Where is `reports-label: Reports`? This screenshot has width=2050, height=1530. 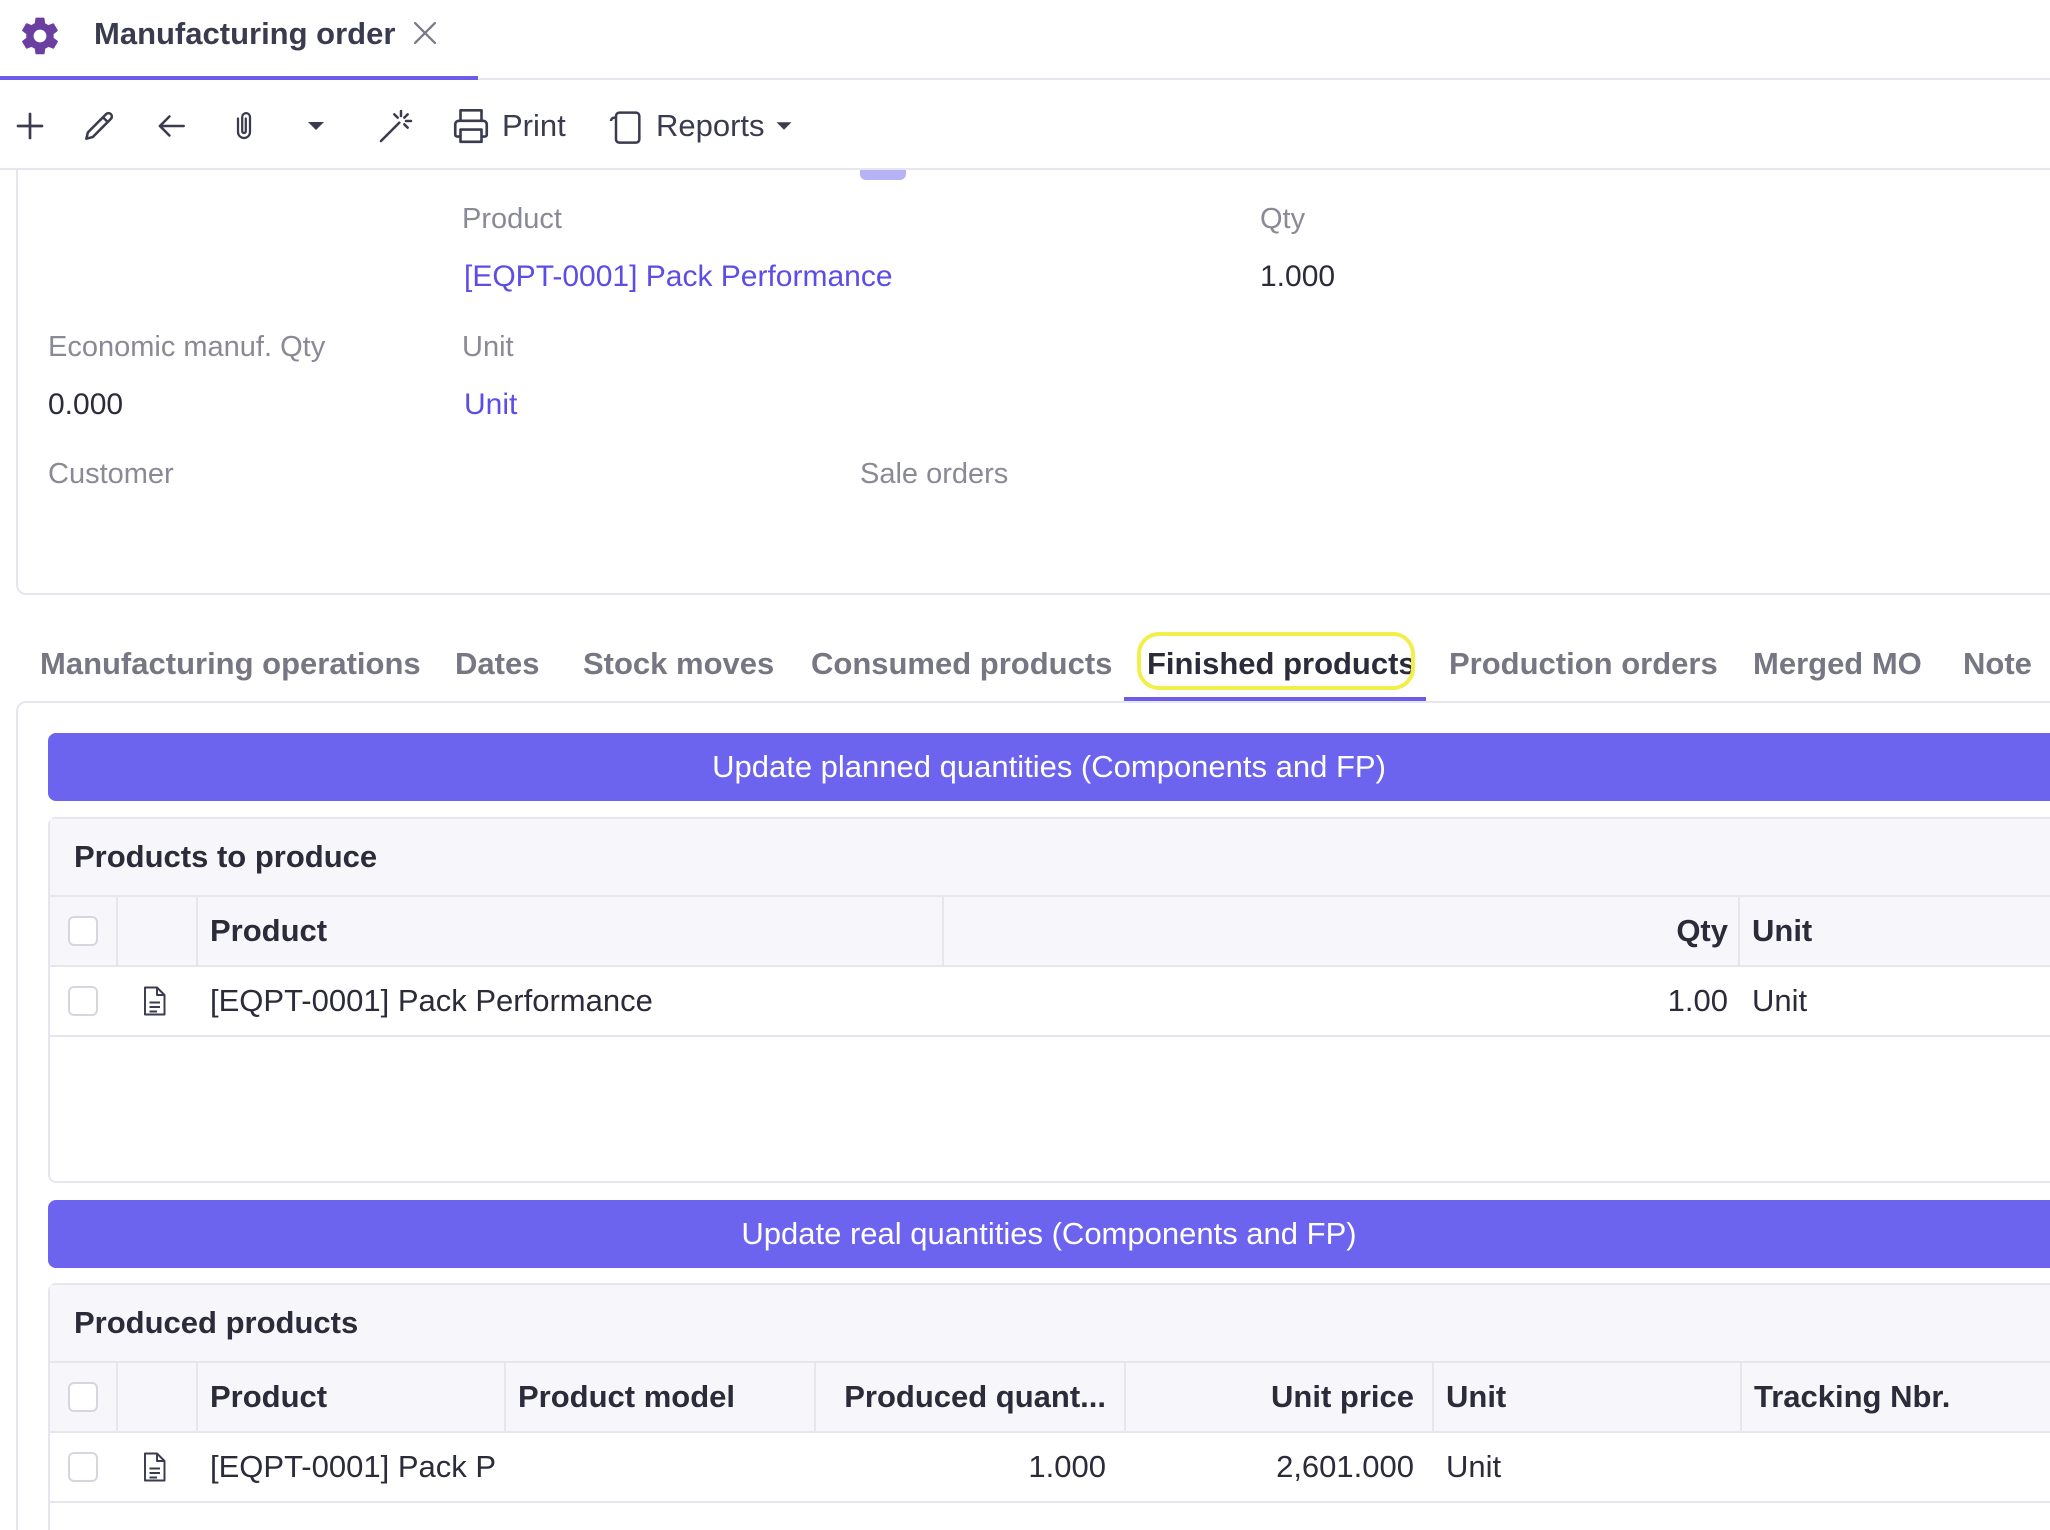 reports-label: Reports is located at coordinates (710, 125).